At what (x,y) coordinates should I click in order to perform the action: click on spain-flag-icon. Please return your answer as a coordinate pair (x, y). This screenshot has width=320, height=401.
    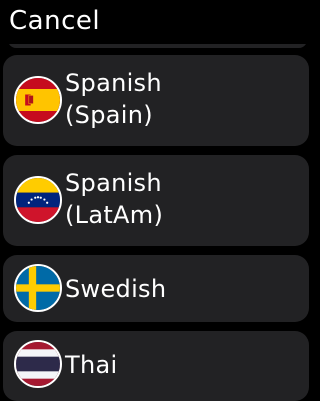
    Looking at the image, I should click on (38, 100).